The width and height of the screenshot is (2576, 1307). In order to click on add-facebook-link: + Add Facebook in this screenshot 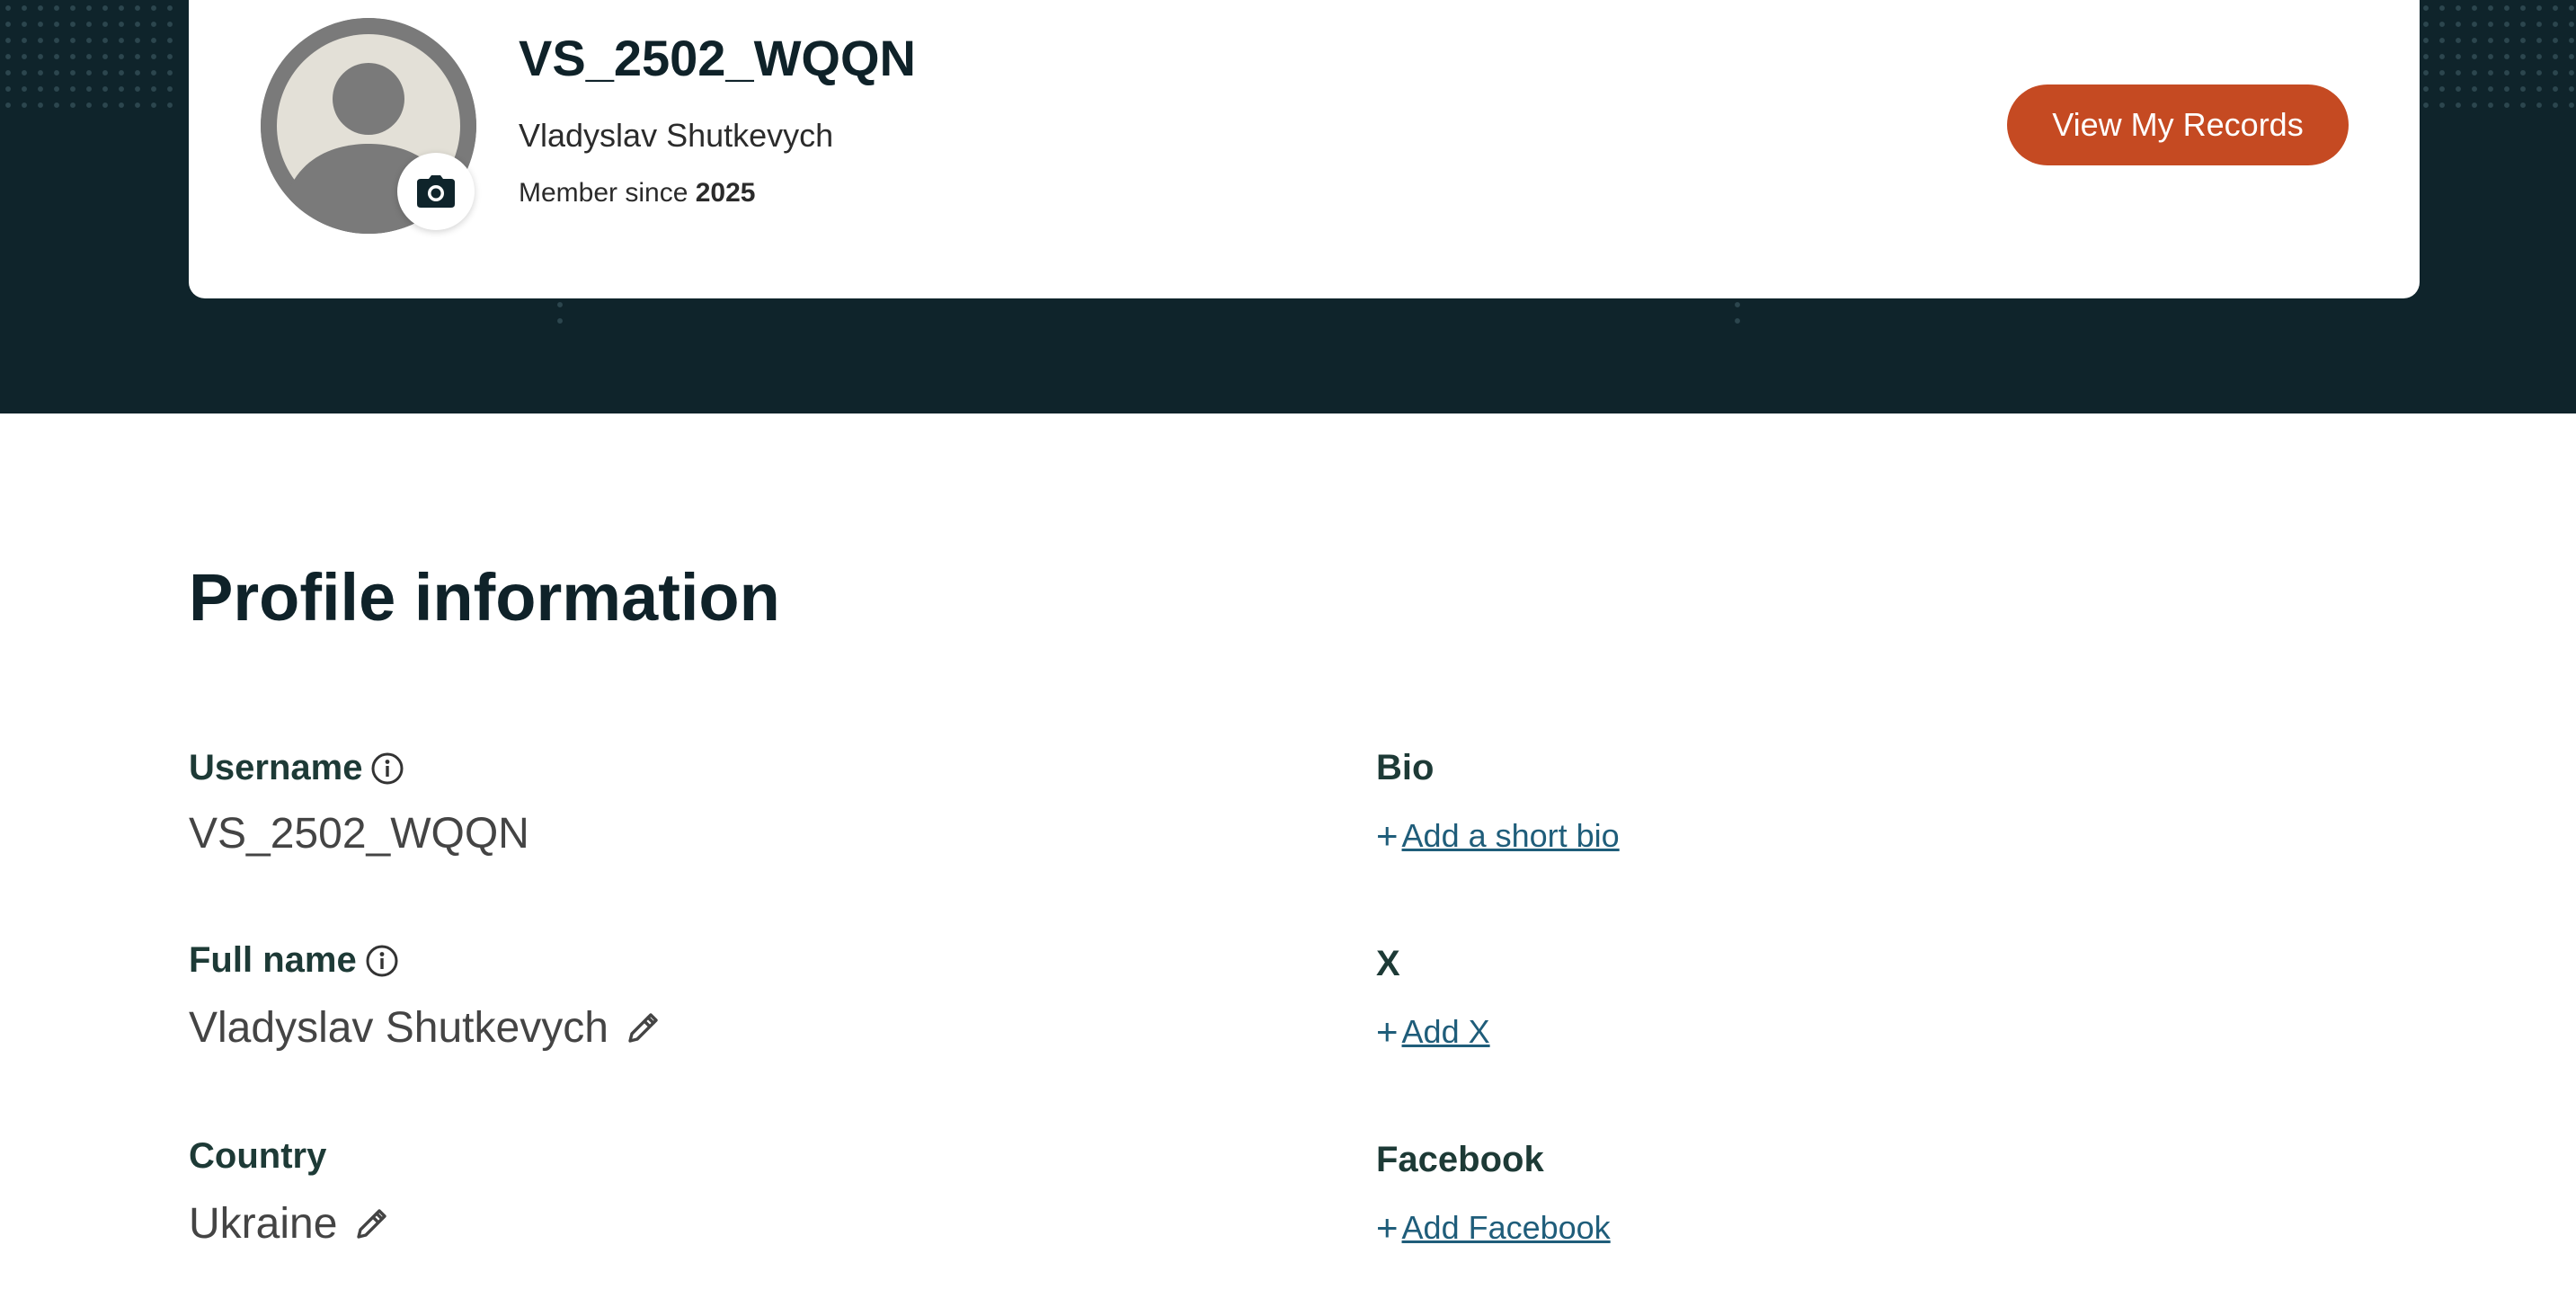, I will do `click(1493, 1227)`.